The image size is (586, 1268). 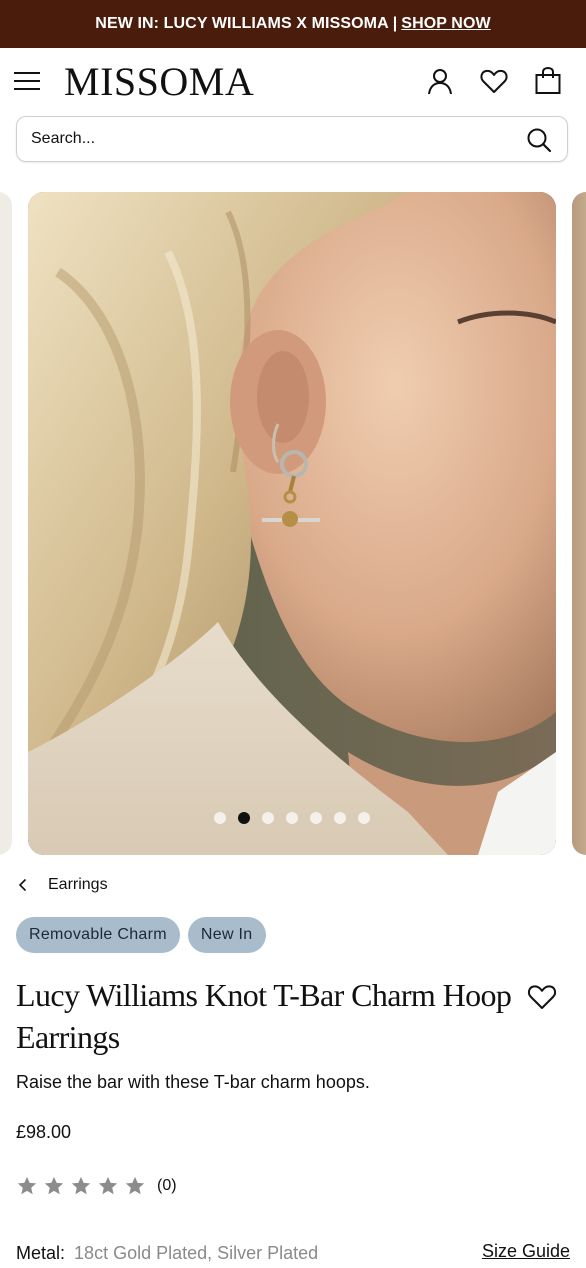 I want to click on menu-icon, so click(x=27, y=81).